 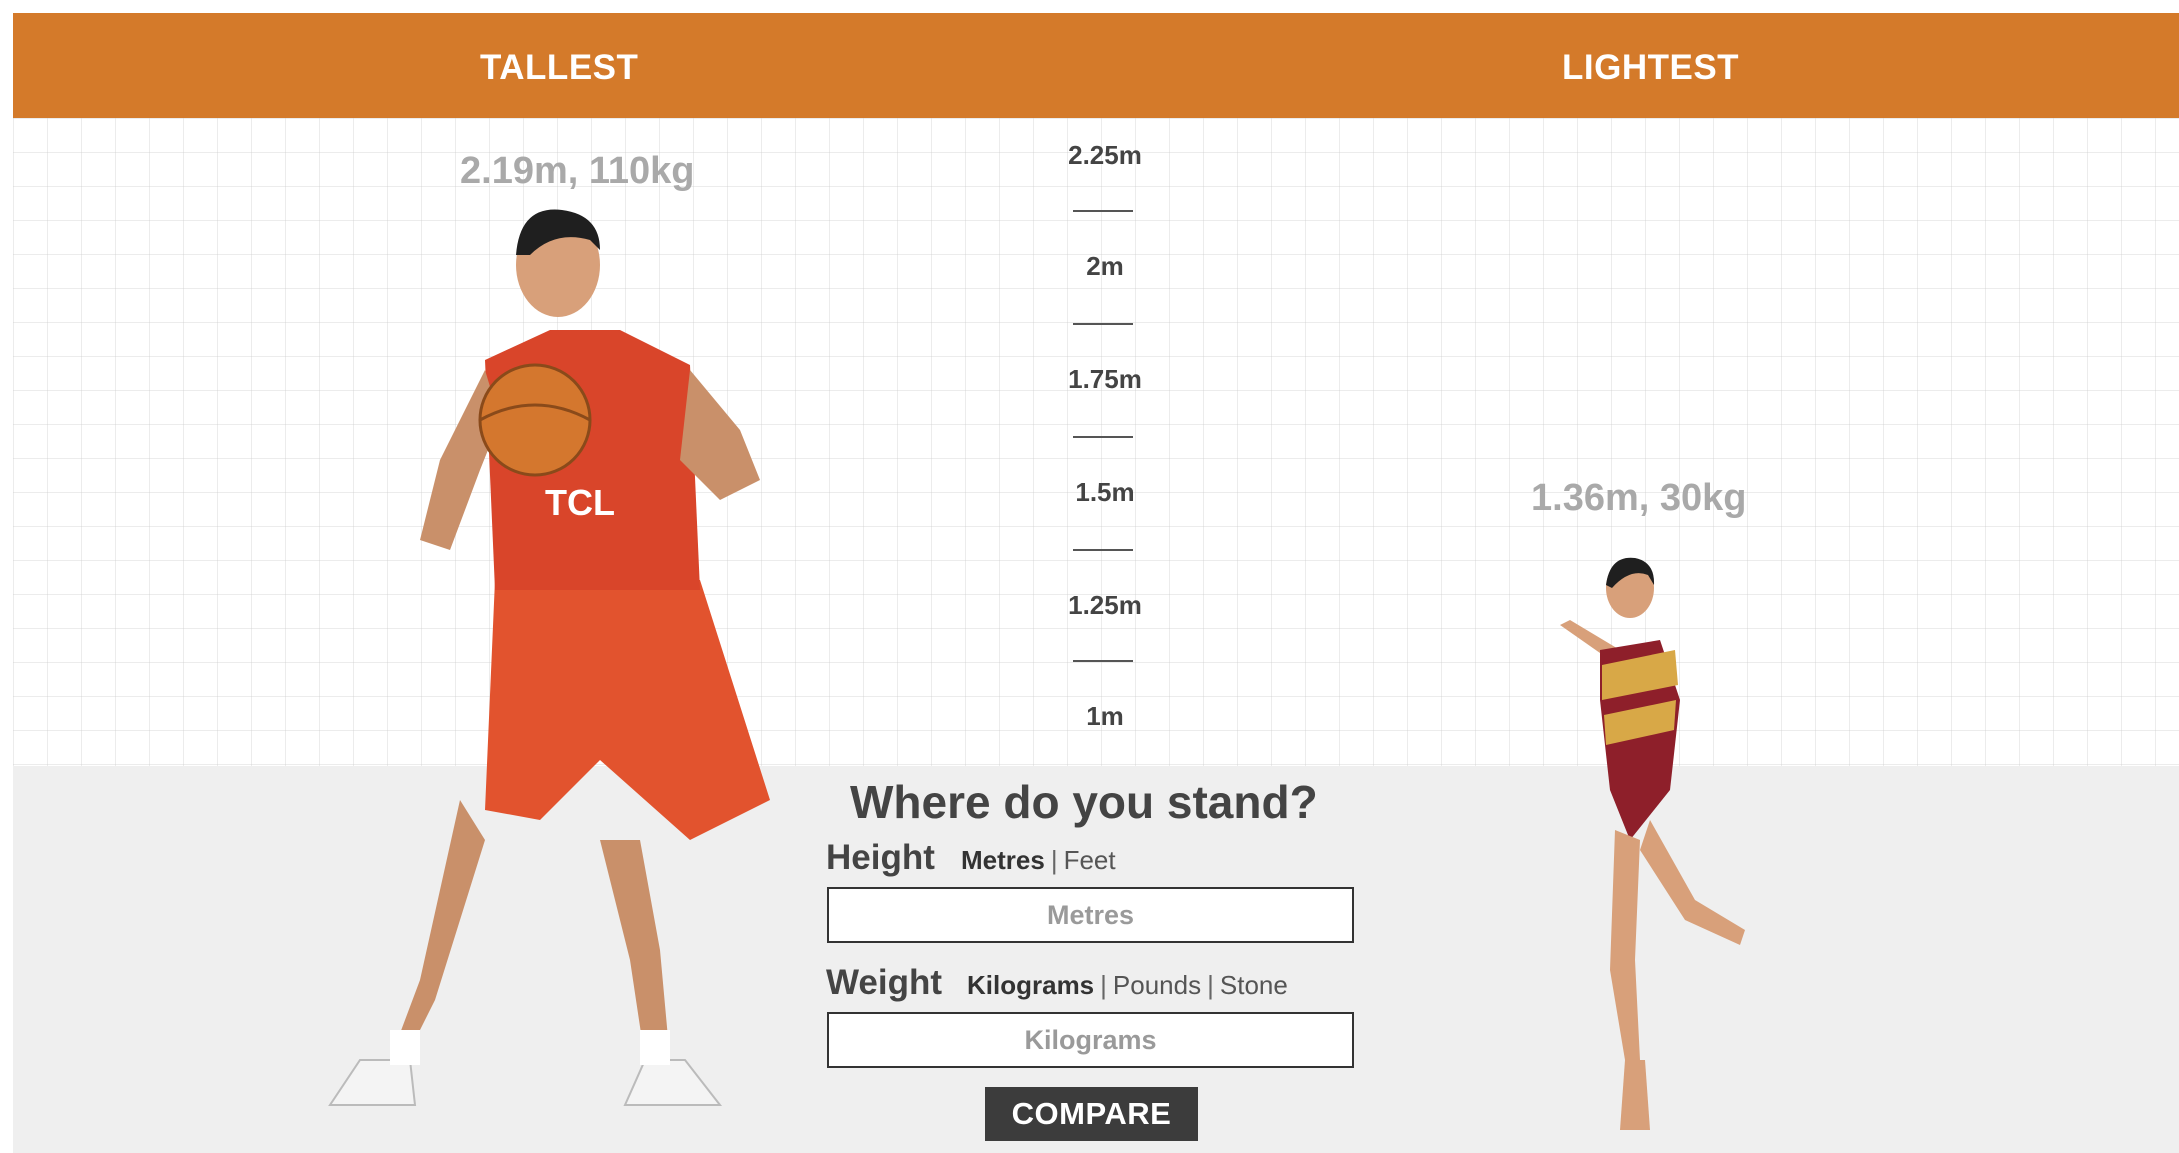 I want to click on tallest-stats: 2.19m, 110kg, so click(x=577, y=171).